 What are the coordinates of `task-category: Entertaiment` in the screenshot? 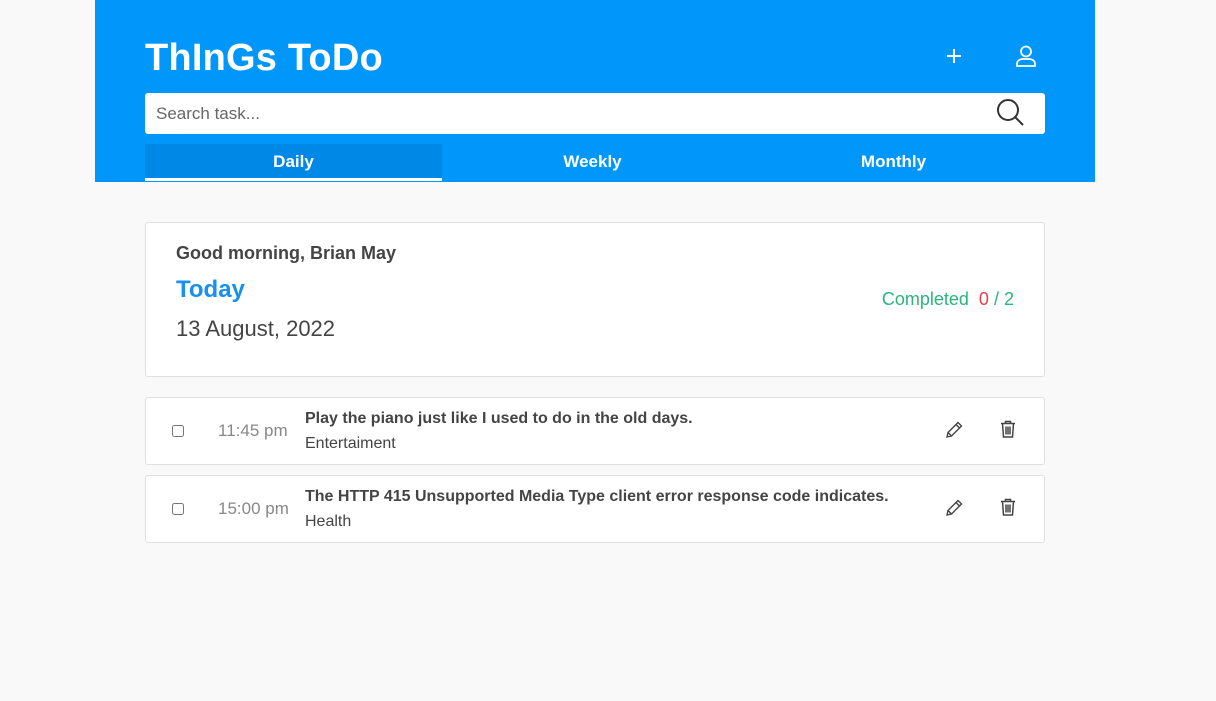 It's located at (350, 443).